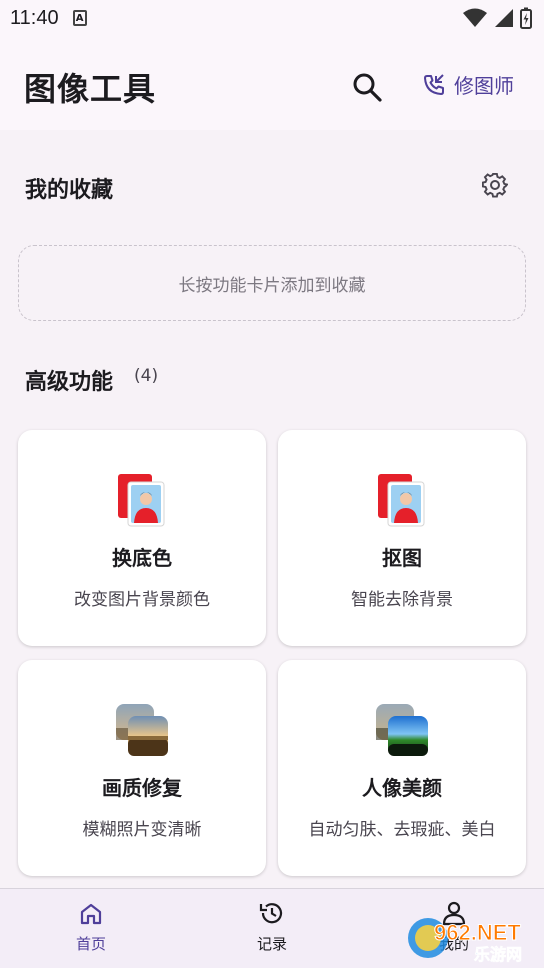  Describe the element at coordinates (91, 928) in the screenshot. I see `nav-item-home: 首页` at that location.